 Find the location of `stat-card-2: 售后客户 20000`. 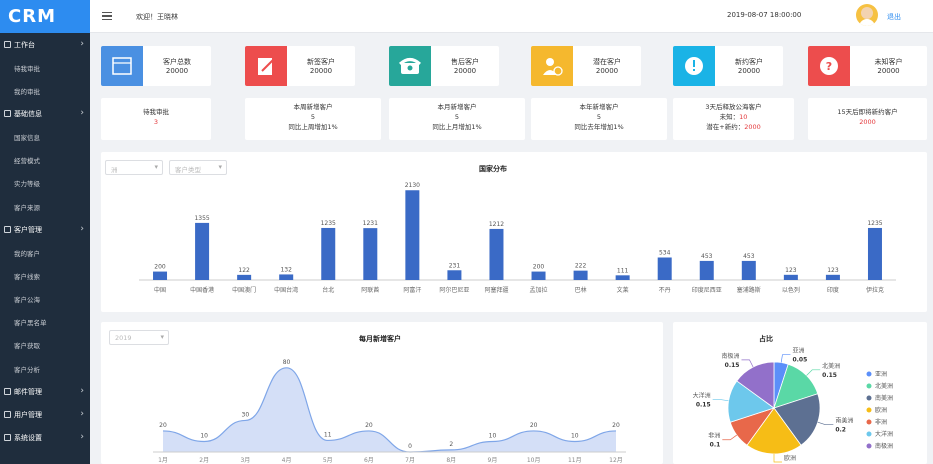

stat-card-2: 售后客户 20000 is located at coordinates (444, 66).